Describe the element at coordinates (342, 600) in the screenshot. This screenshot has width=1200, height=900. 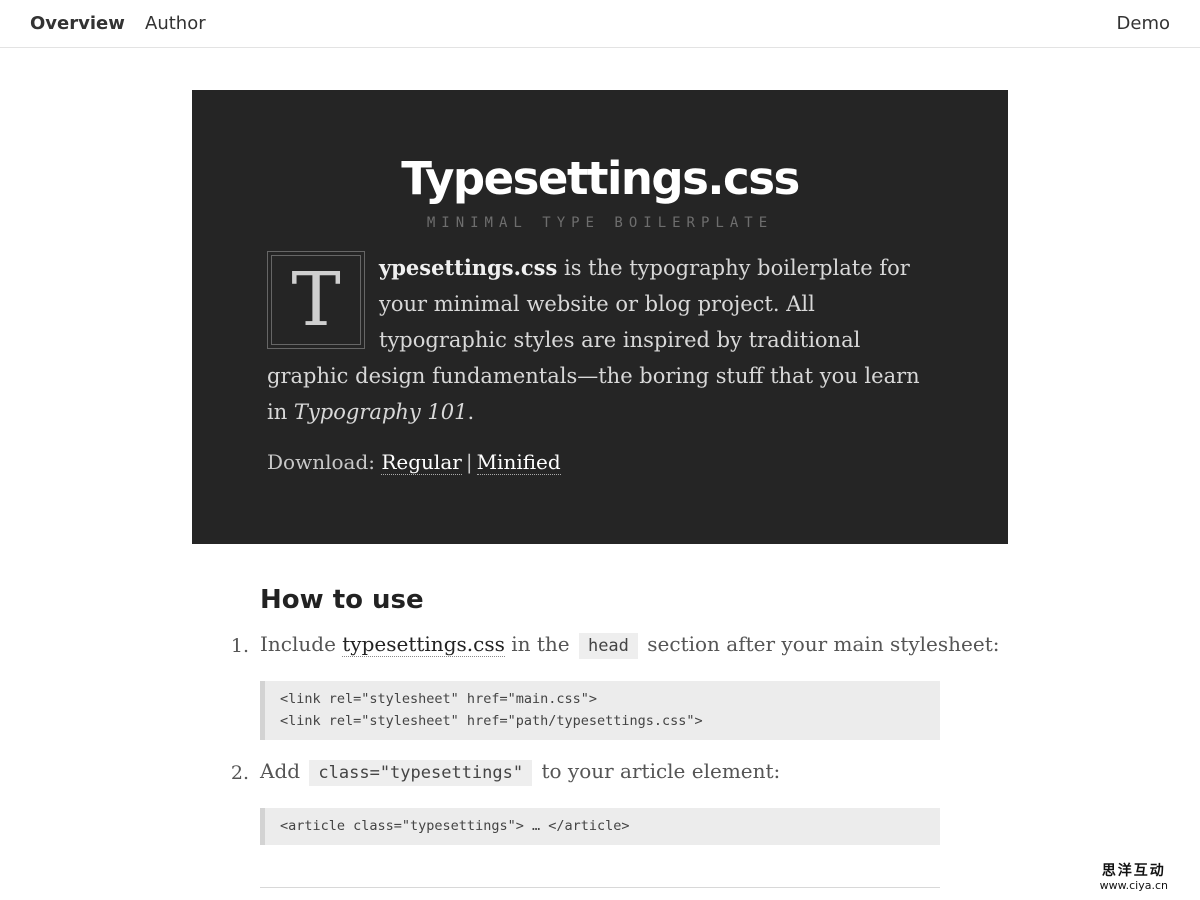
I see `howto-heading: How to use` at that location.